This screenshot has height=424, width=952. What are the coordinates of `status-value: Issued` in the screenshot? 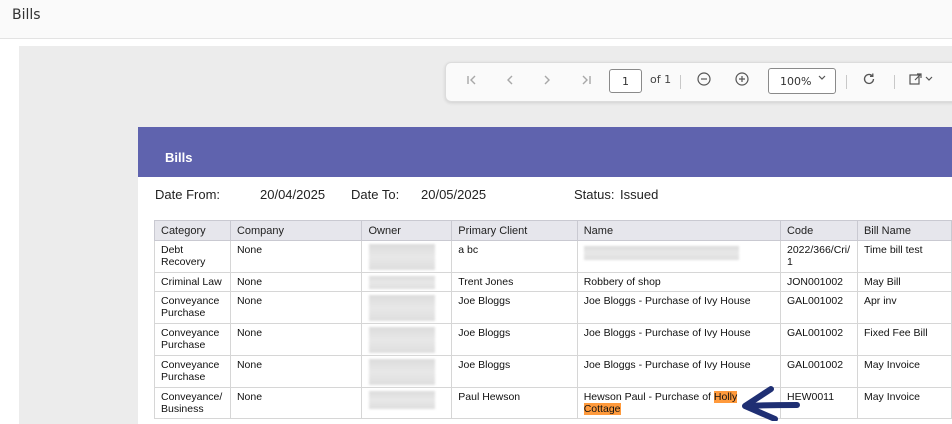 It's located at (639, 194).